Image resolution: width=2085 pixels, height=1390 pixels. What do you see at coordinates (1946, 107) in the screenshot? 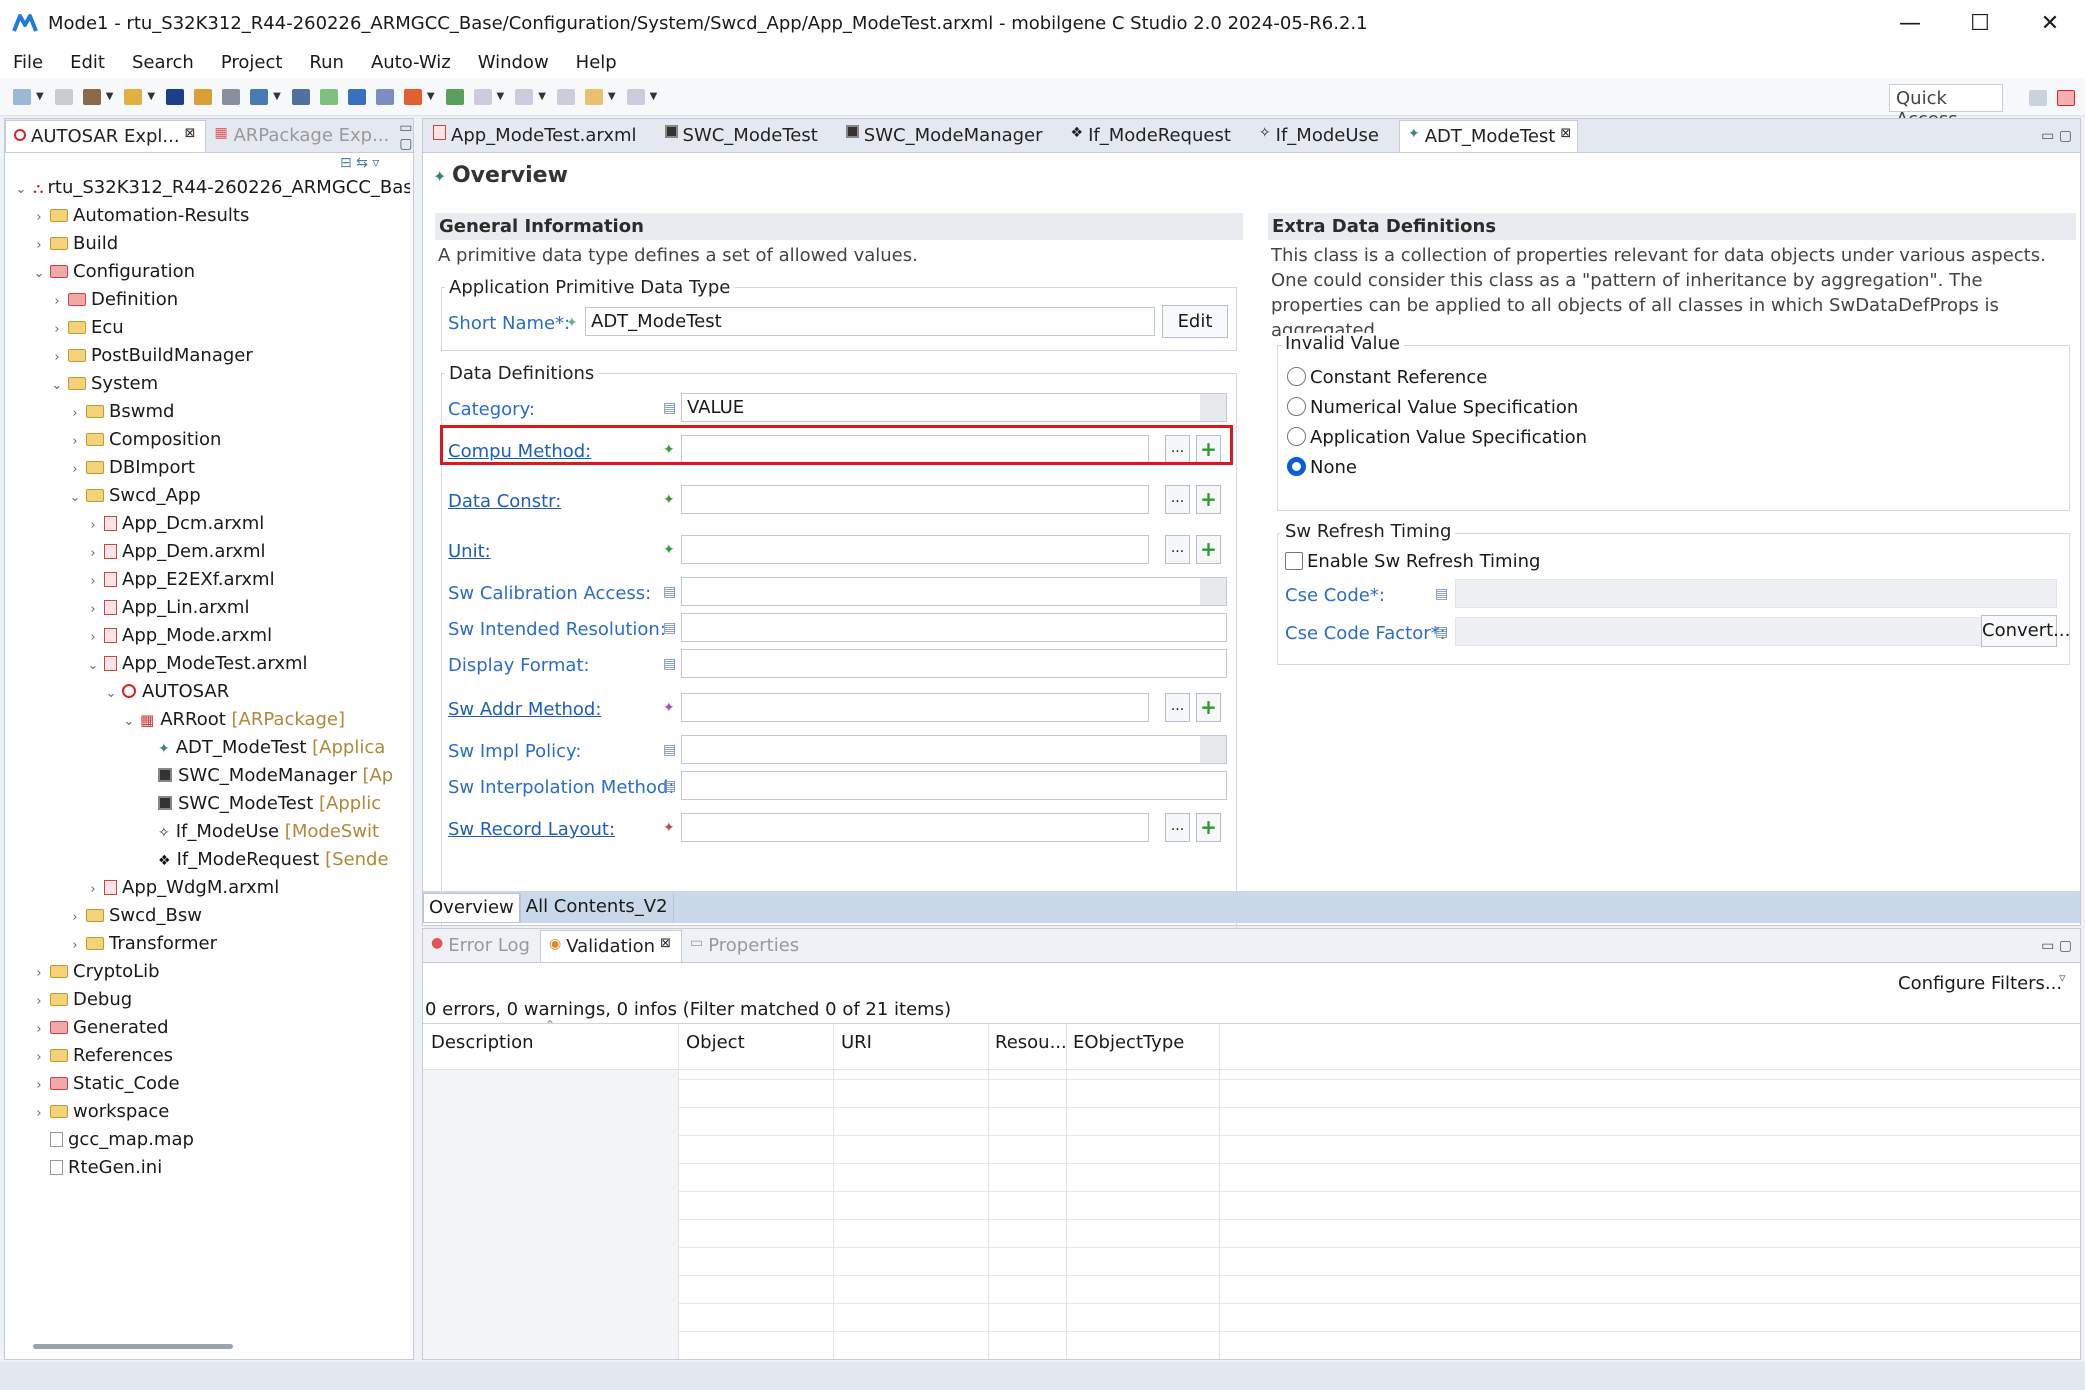
I see `quick-access-field: Quick Access` at bounding box center [1946, 107].